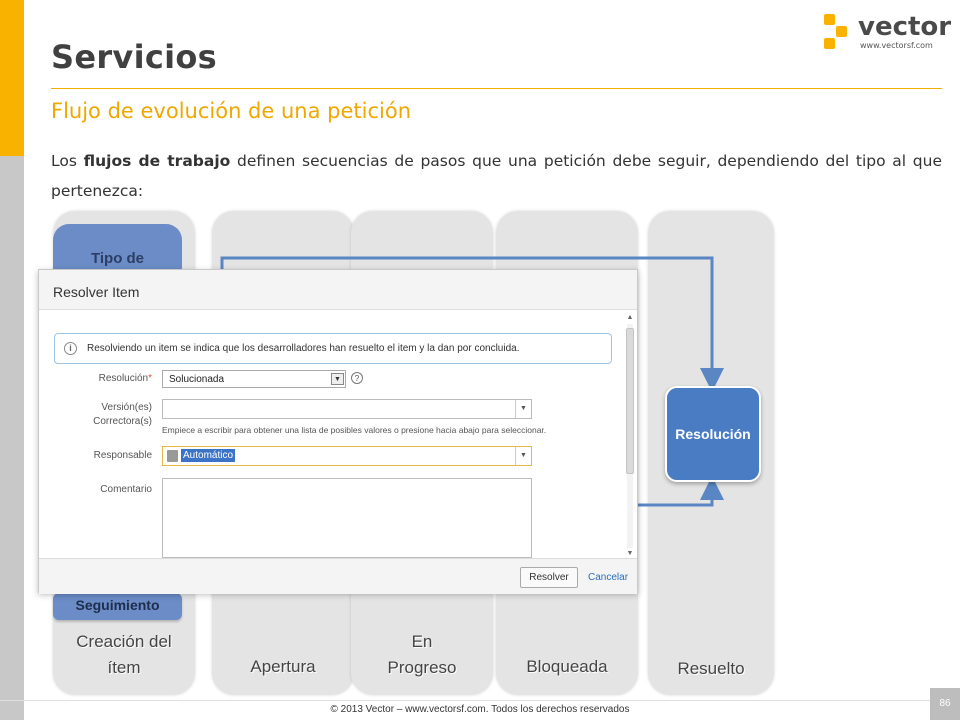 The height and width of the screenshot is (720, 960). I want to click on dialog-title: Resolver Item, so click(96, 292).